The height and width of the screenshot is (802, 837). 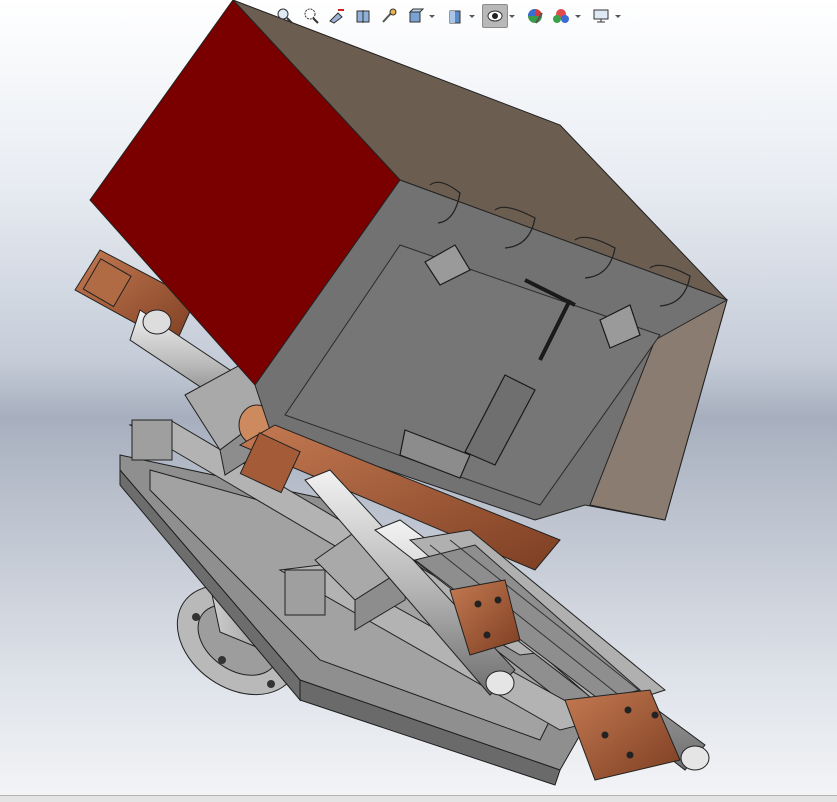 I want to click on section-view-button, so click(x=363, y=16).